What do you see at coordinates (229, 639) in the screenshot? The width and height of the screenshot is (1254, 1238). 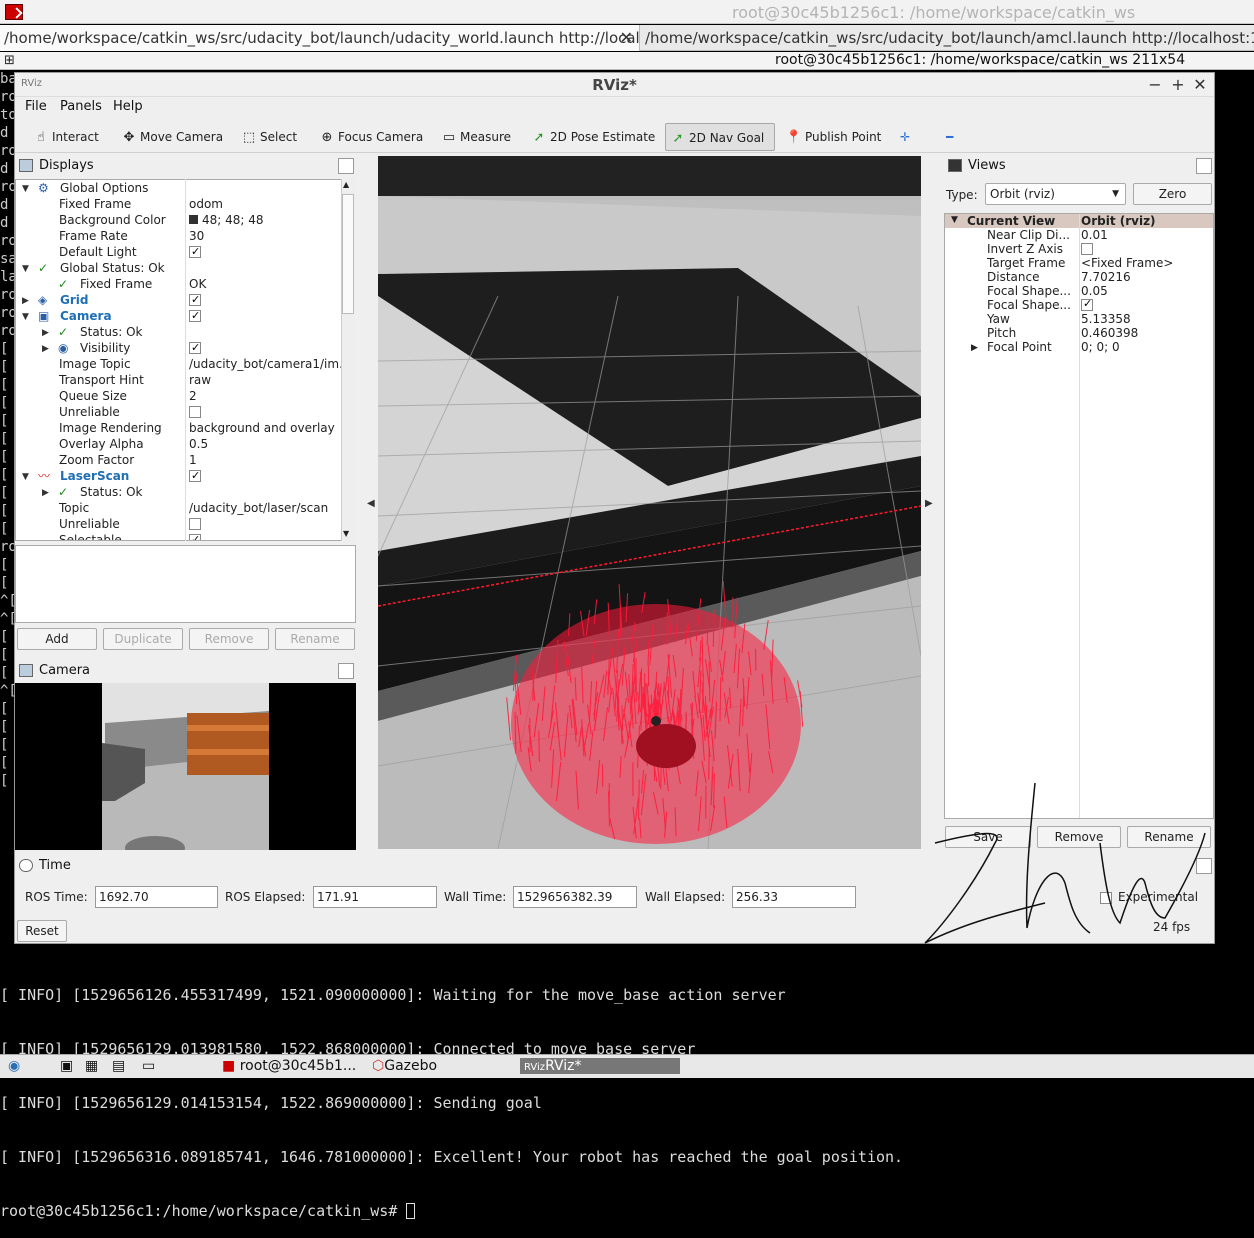 I see `remove-button: Remove` at bounding box center [229, 639].